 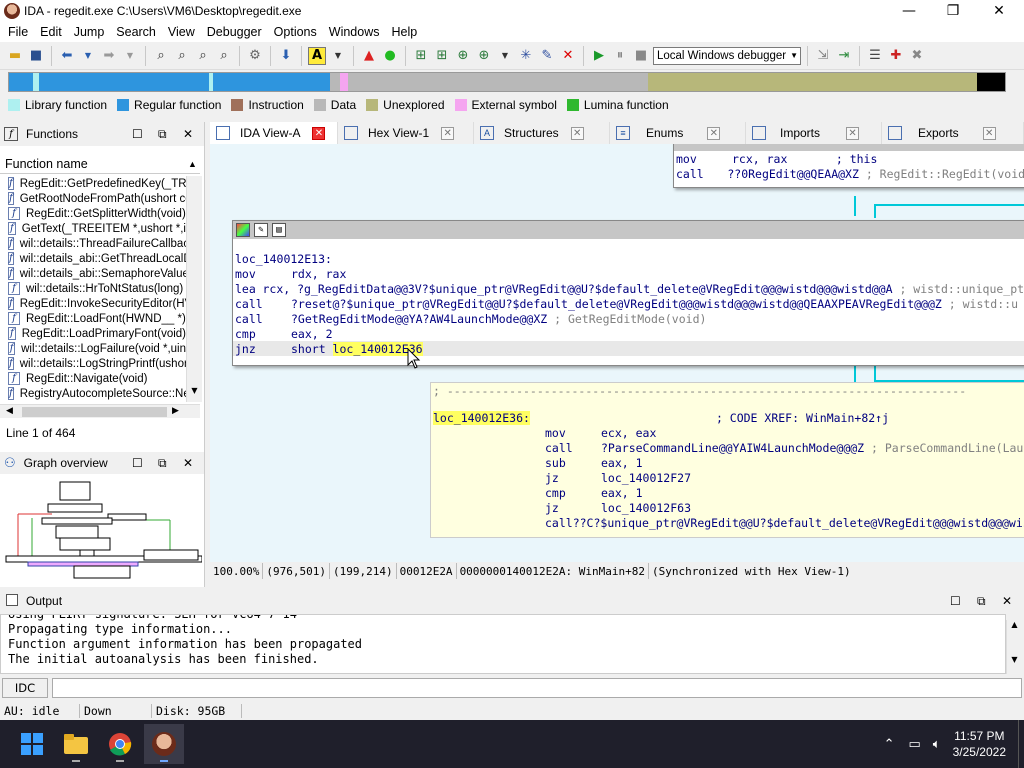 I want to click on menu-options: Options, so click(x=295, y=32).